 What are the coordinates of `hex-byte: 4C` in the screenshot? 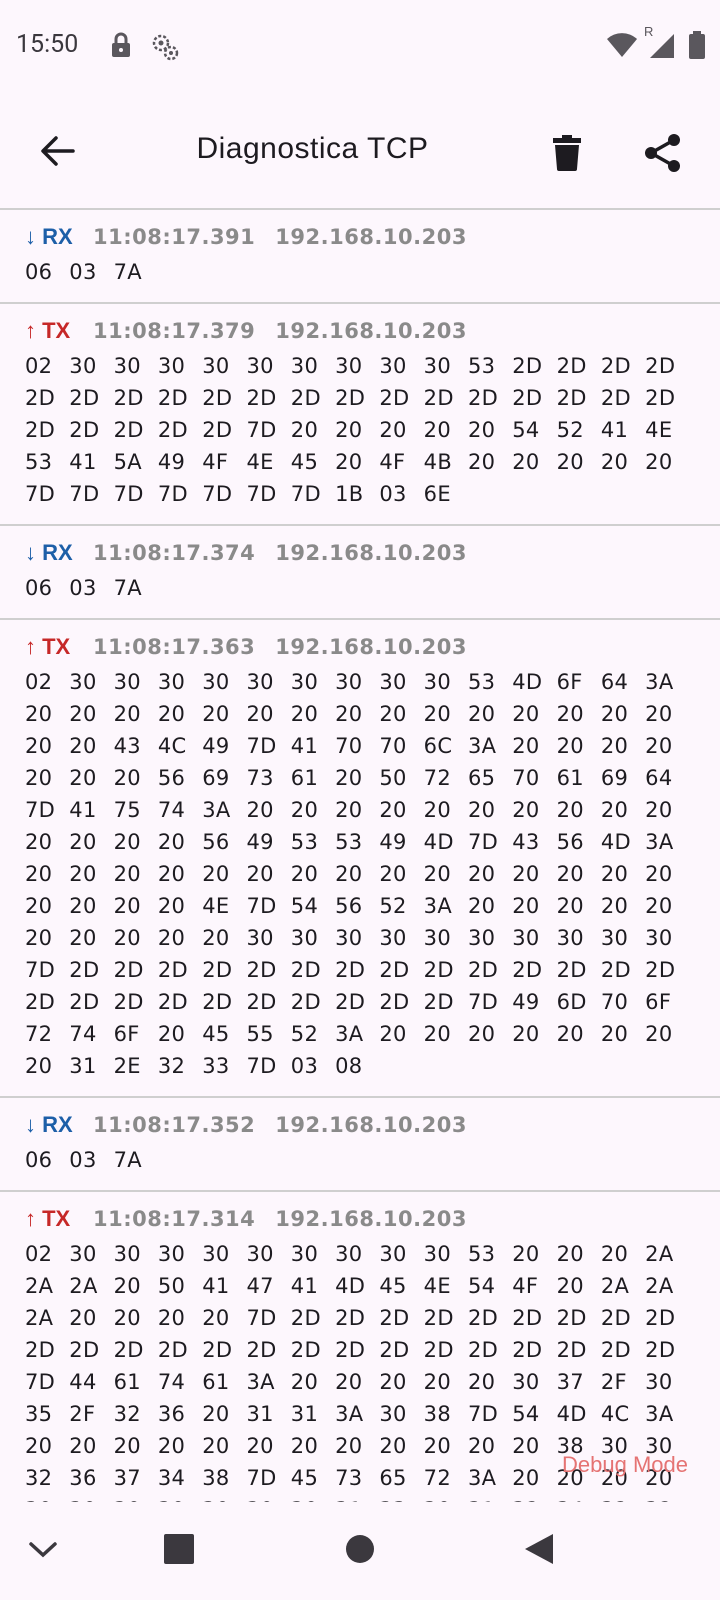 It's located at (615, 1414).